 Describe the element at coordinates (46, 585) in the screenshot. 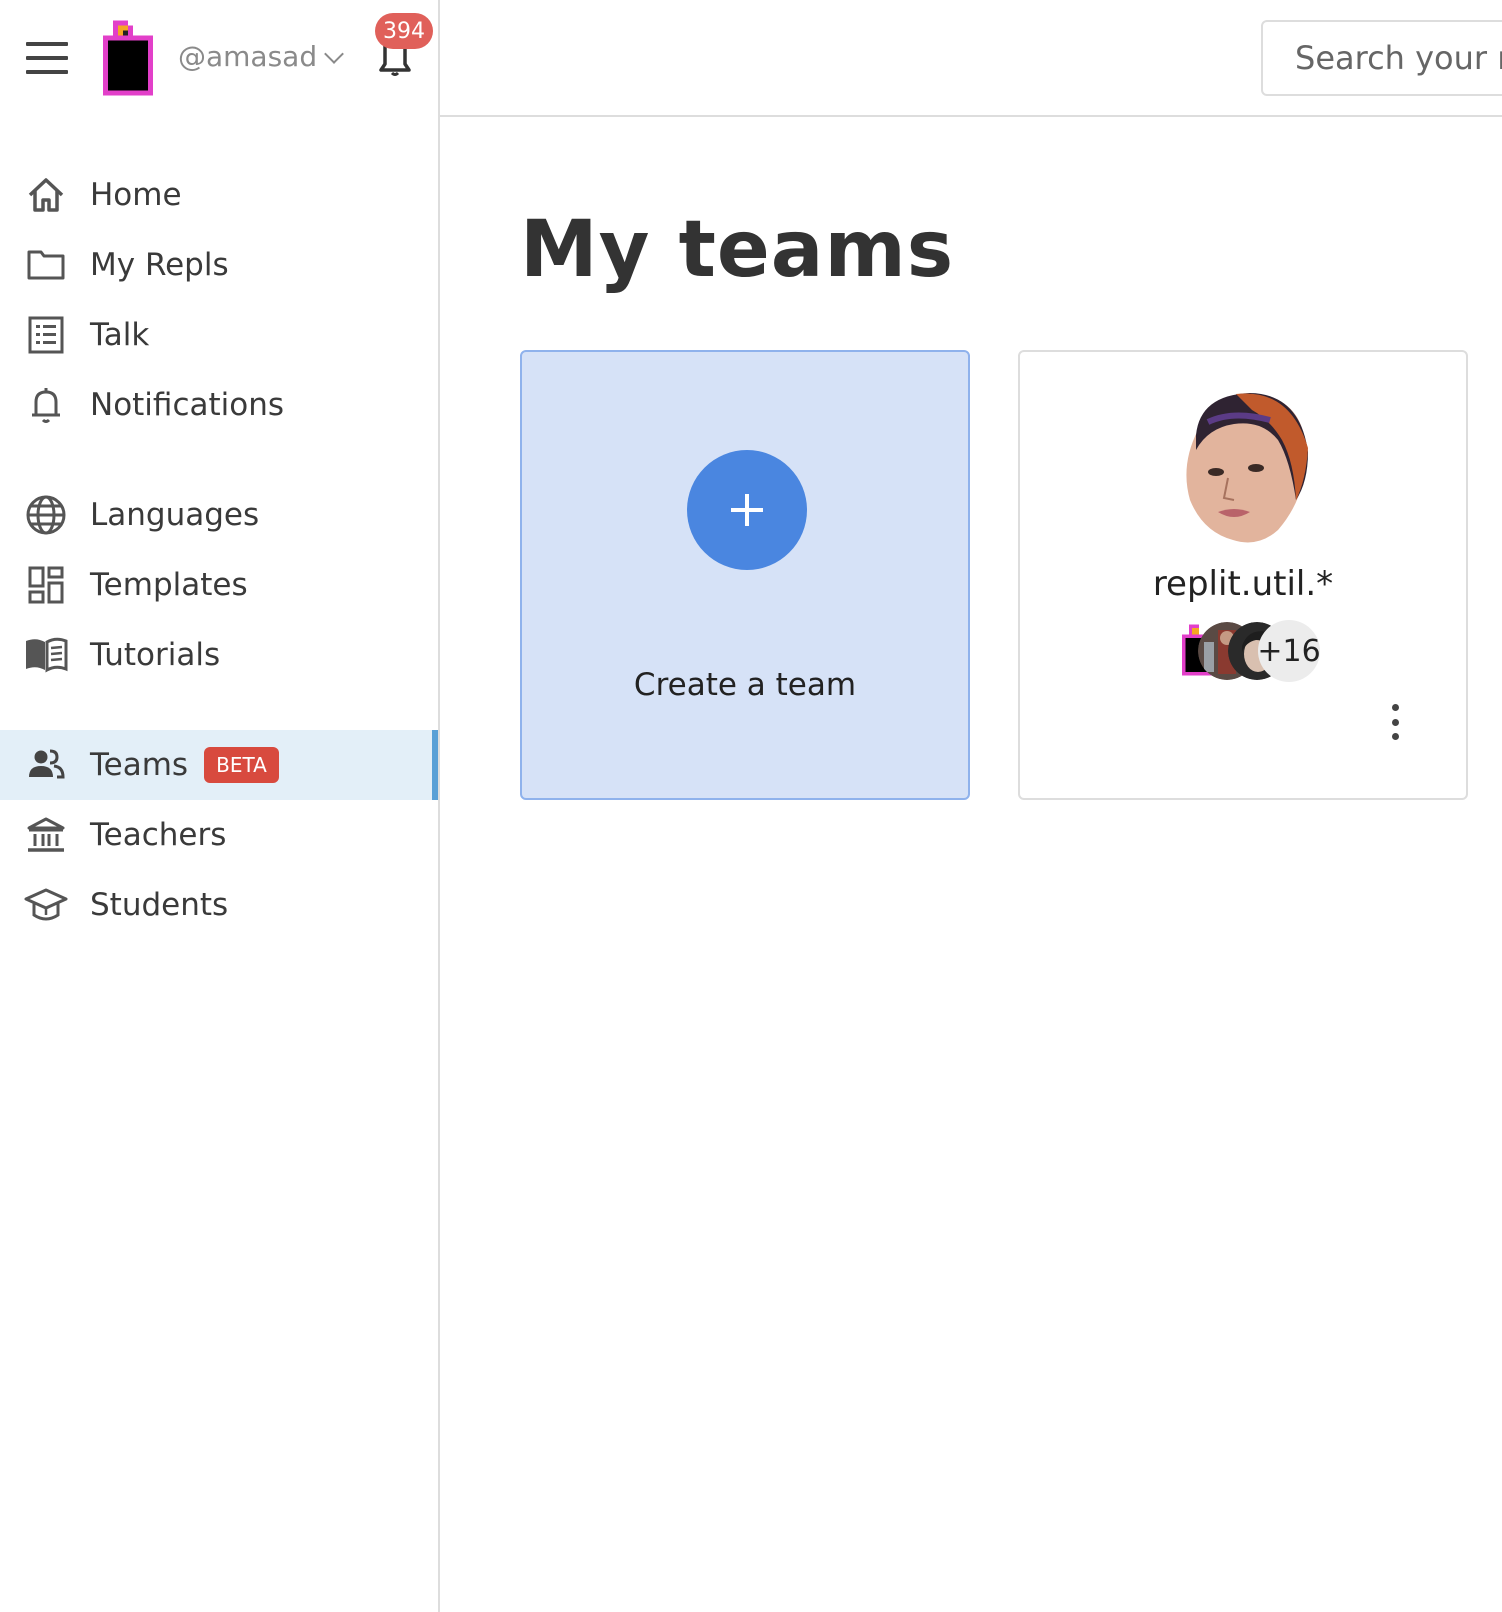

I see `dashboard-icon` at that location.